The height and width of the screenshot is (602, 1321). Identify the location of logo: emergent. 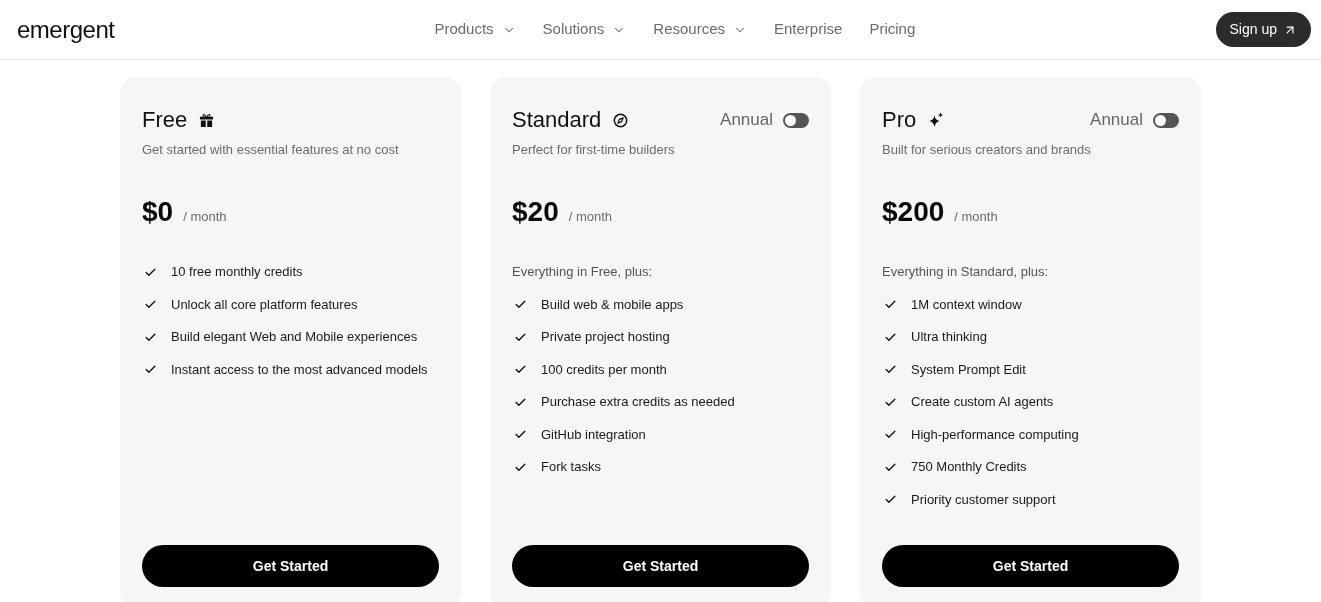
(66, 29).